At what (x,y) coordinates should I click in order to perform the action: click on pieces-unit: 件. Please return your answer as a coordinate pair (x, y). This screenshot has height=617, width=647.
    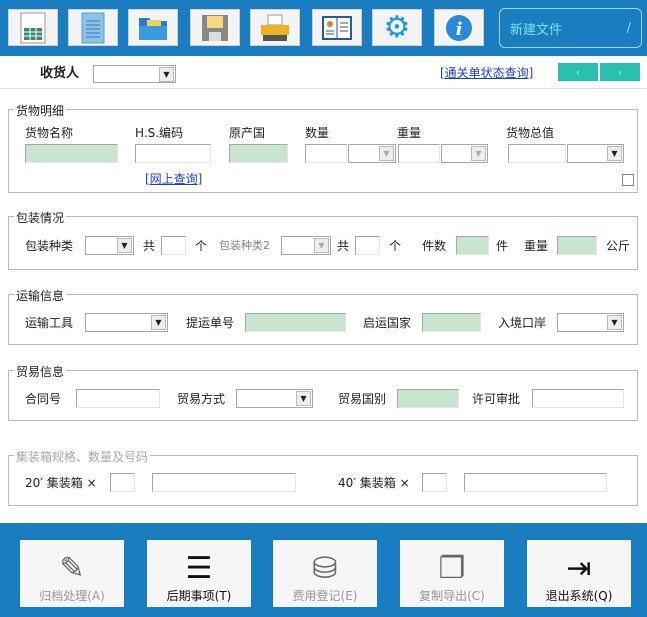
    Looking at the image, I should click on (502, 246).